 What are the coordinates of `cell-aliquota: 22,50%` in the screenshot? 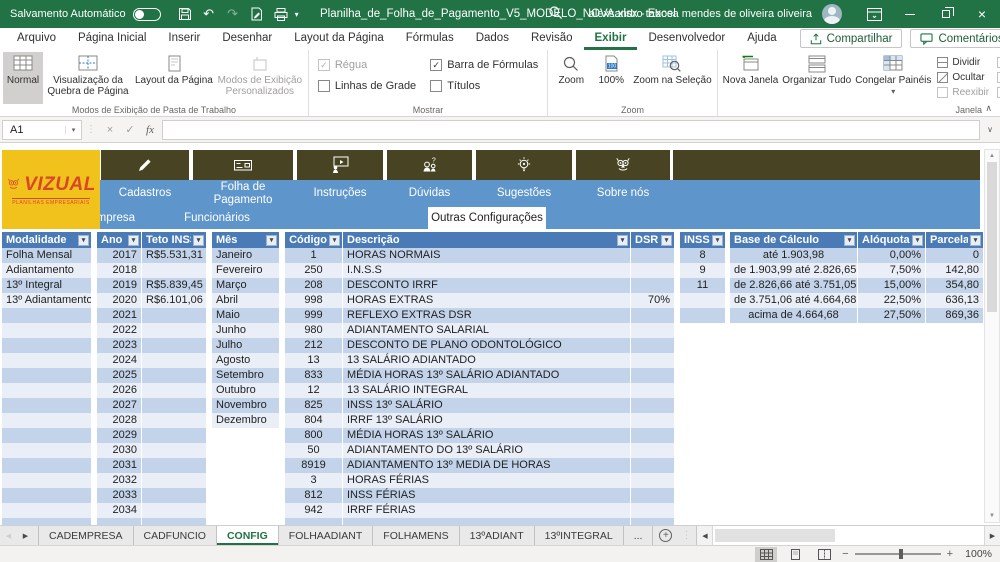 It's located at (892, 300).